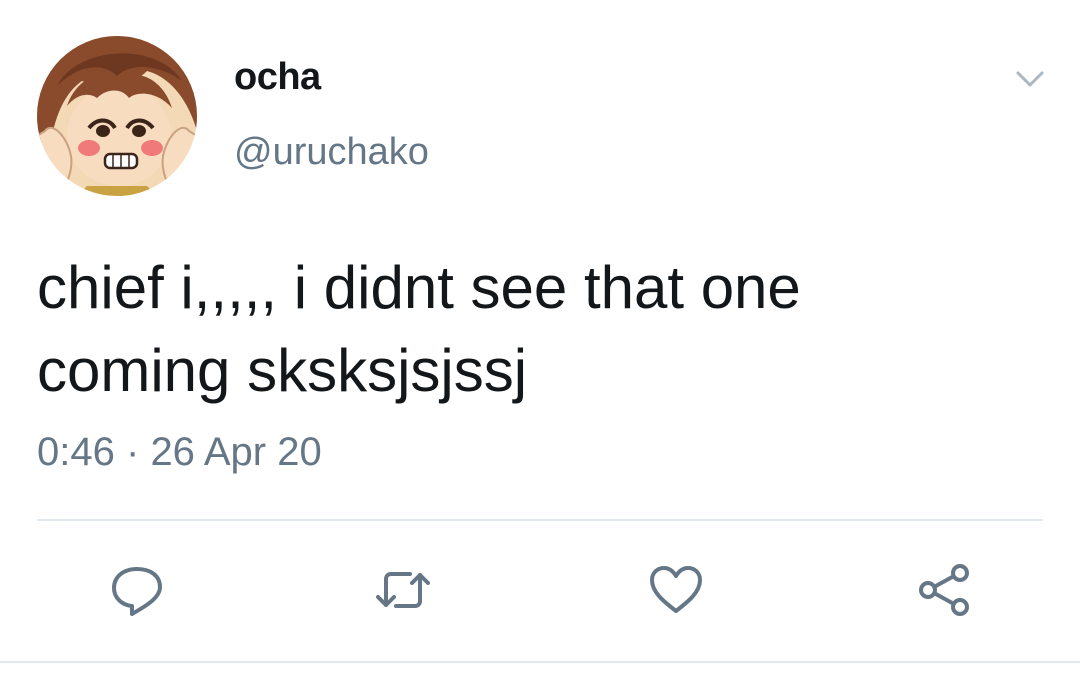 The height and width of the screenshot is (681, 1080). What do you see at coordinates (236, 452) in the screenshot?
I see `tweet-date: 26 Apr 20` at bounding box center [236, 452].